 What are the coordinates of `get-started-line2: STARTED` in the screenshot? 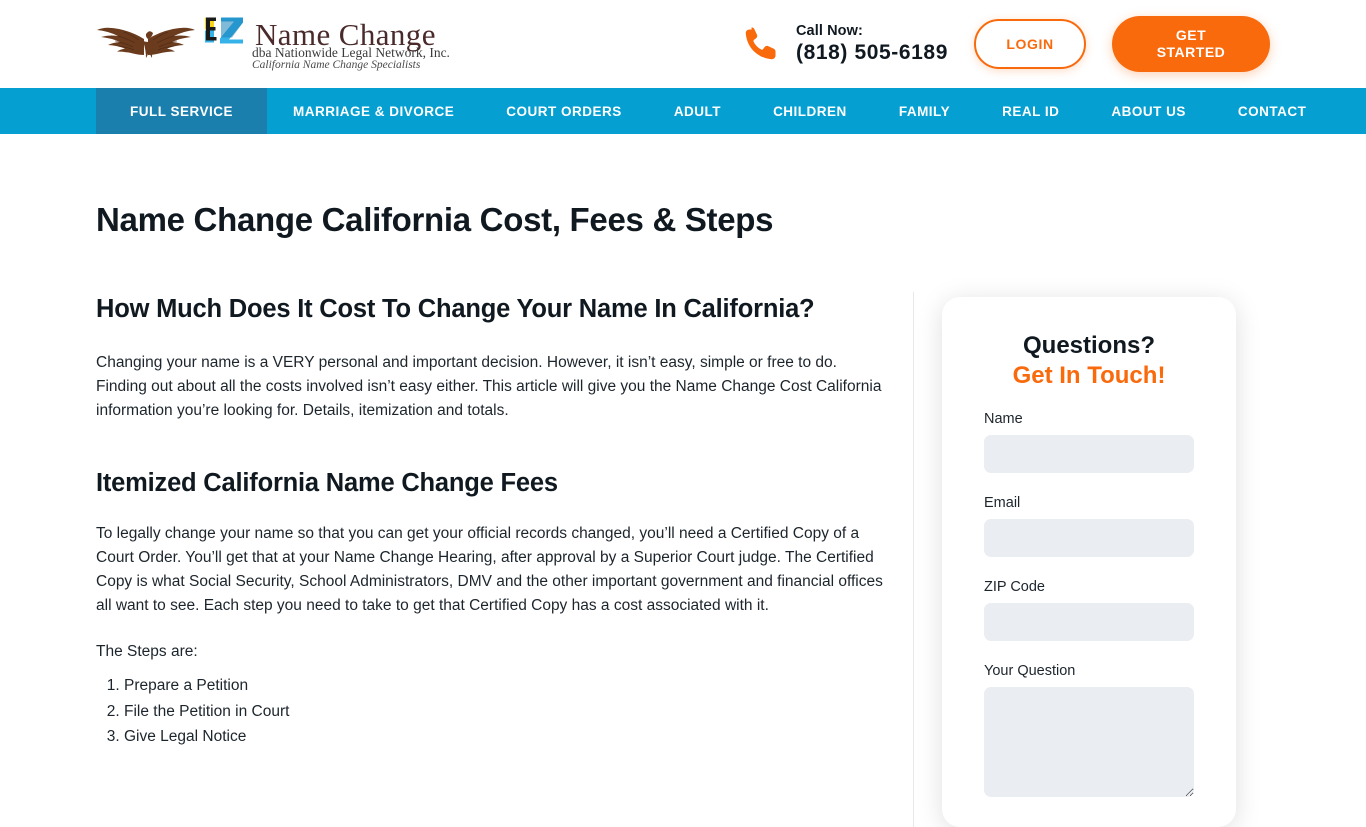 It's located at (1191, 52).